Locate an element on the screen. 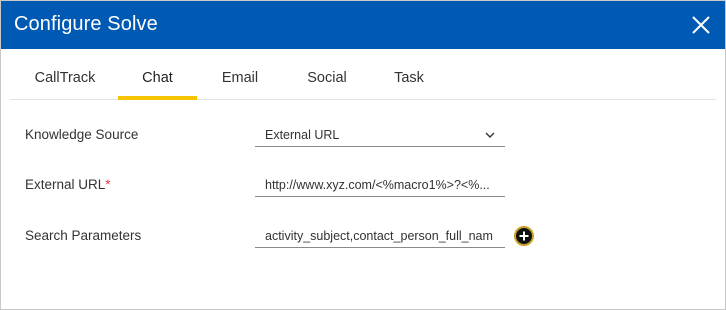 The width and height of the screenshot is (726, 310). add-parameter-button is located at coordinates (524, 236).